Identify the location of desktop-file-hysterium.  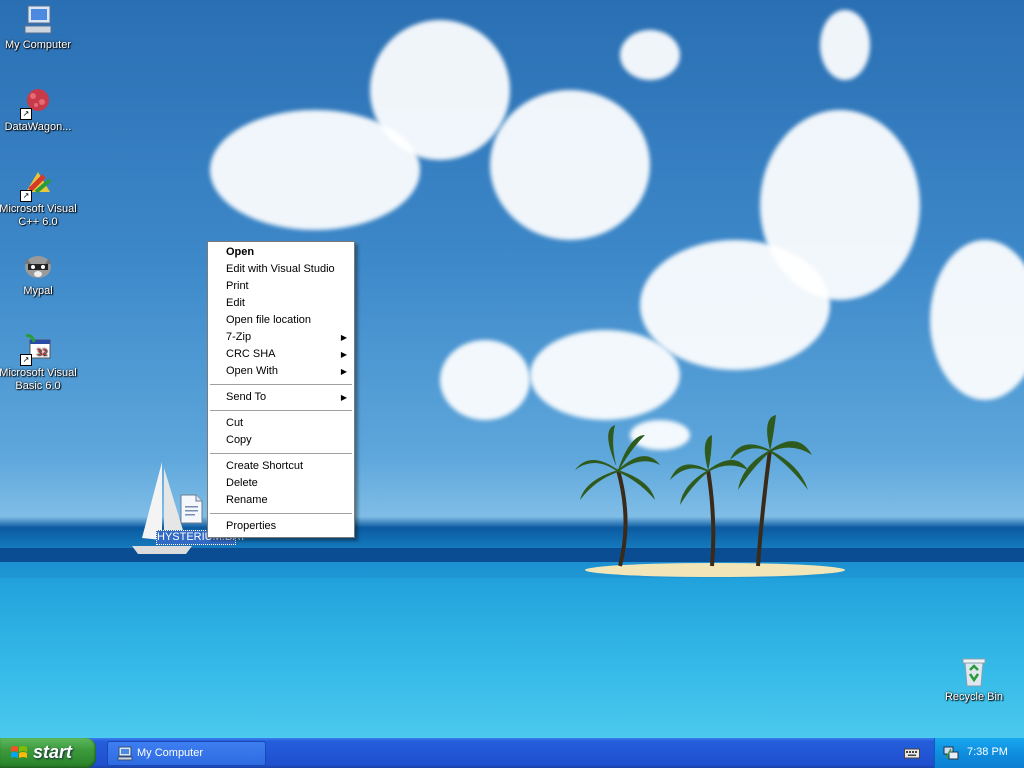
(191, 509).